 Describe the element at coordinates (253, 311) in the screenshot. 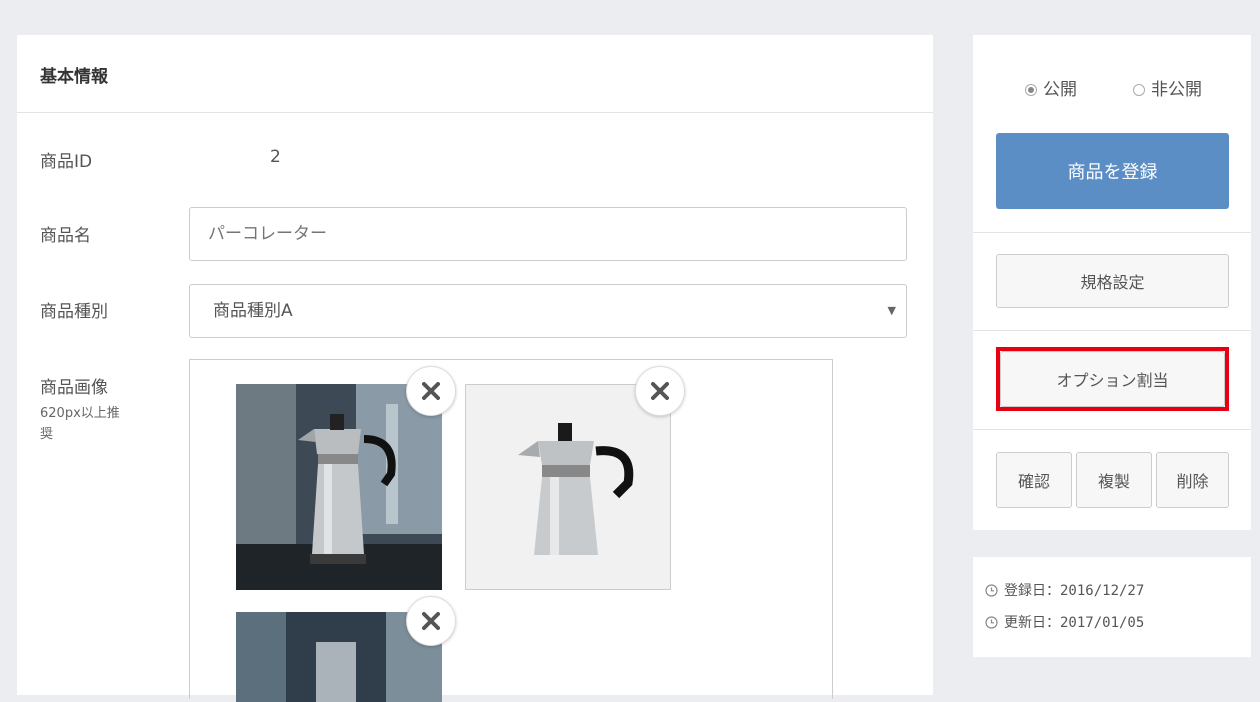

I see `product-type-value: 商品種別A` at that location.